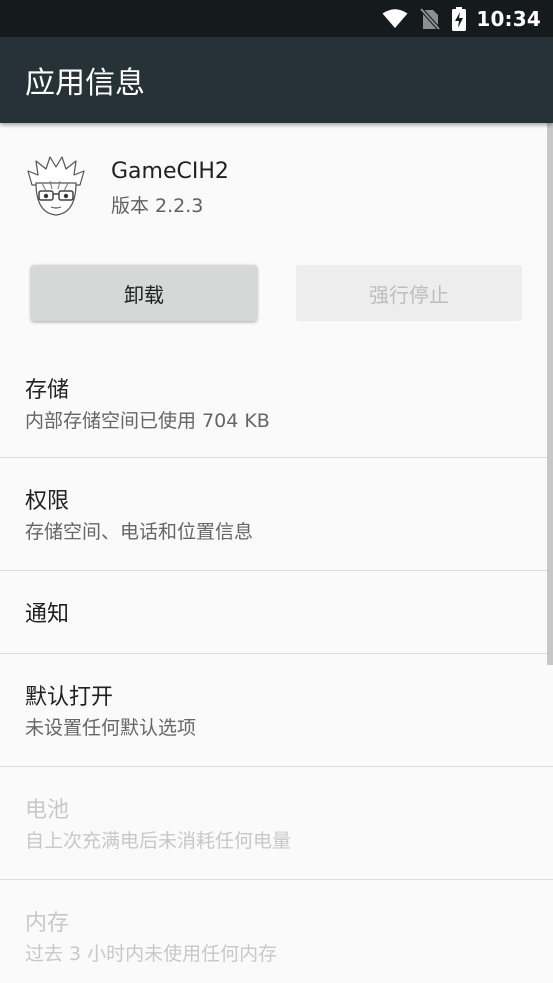  Describe the element at coordinates (85, 83) in the screenshot. I see `page-title: 应用信息` at that location.